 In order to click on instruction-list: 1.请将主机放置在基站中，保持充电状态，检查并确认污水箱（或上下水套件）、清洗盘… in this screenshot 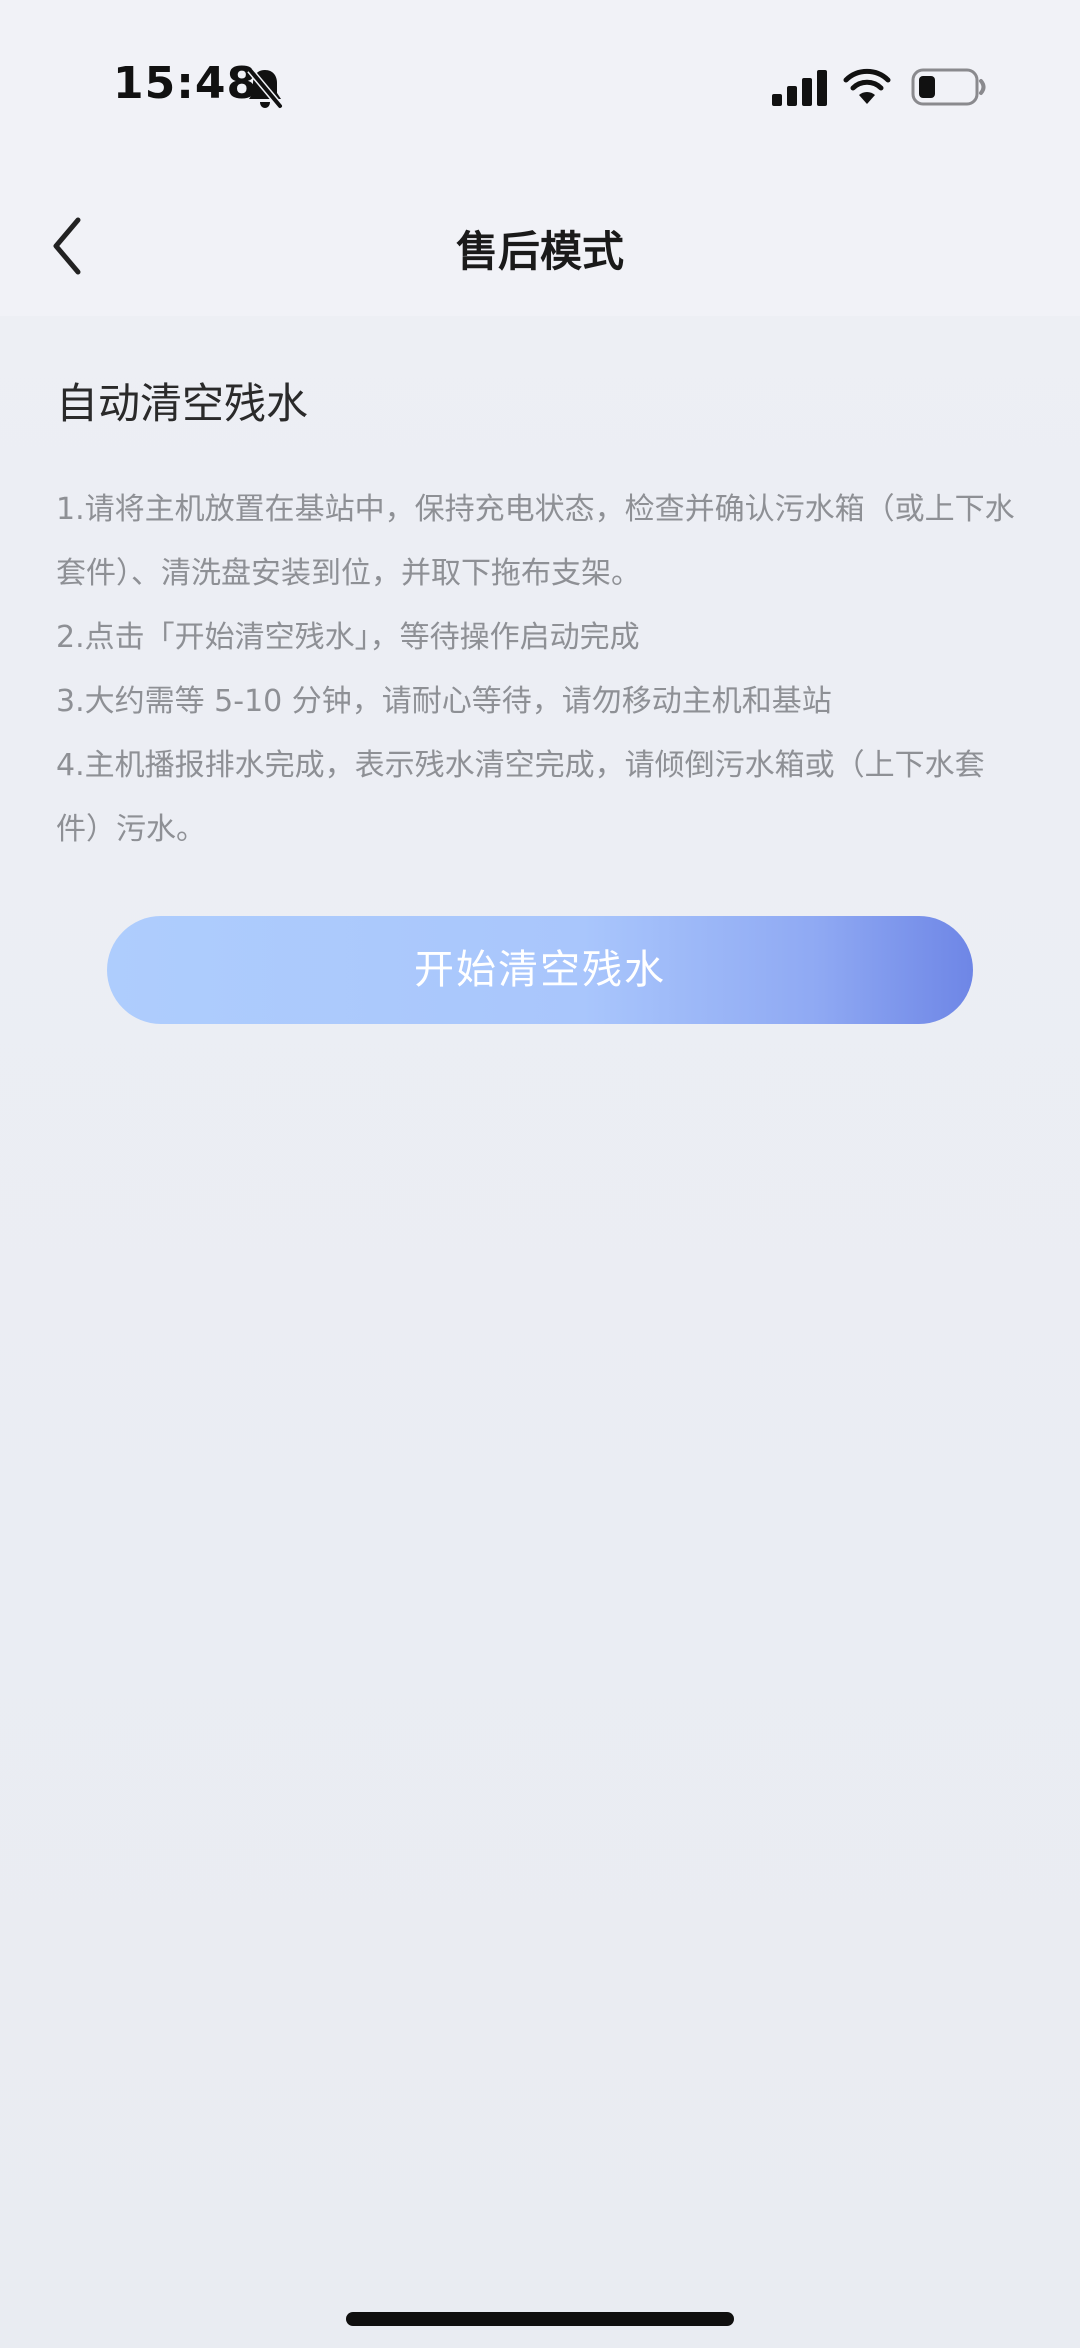, I will do `click(536, 670)`.